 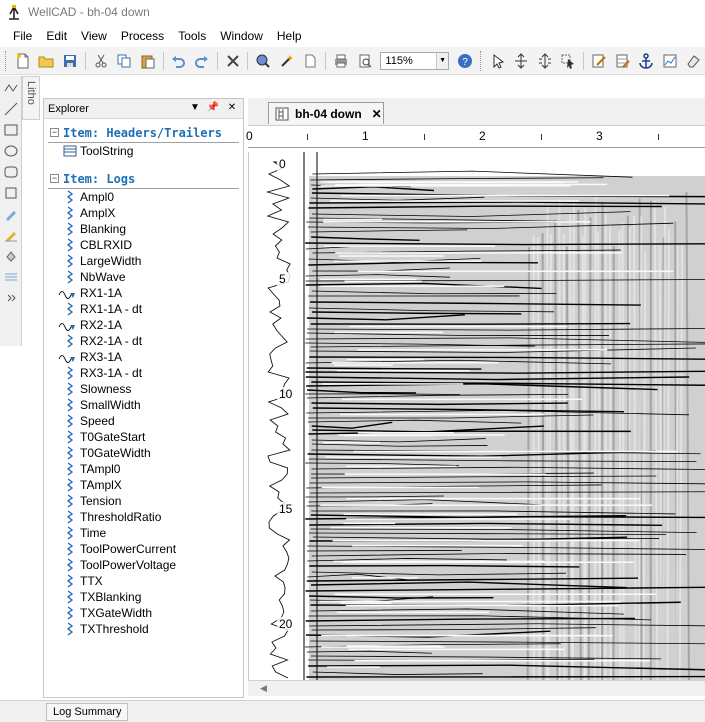 I want to click on new-file-icon, so click(x=23, y=61).